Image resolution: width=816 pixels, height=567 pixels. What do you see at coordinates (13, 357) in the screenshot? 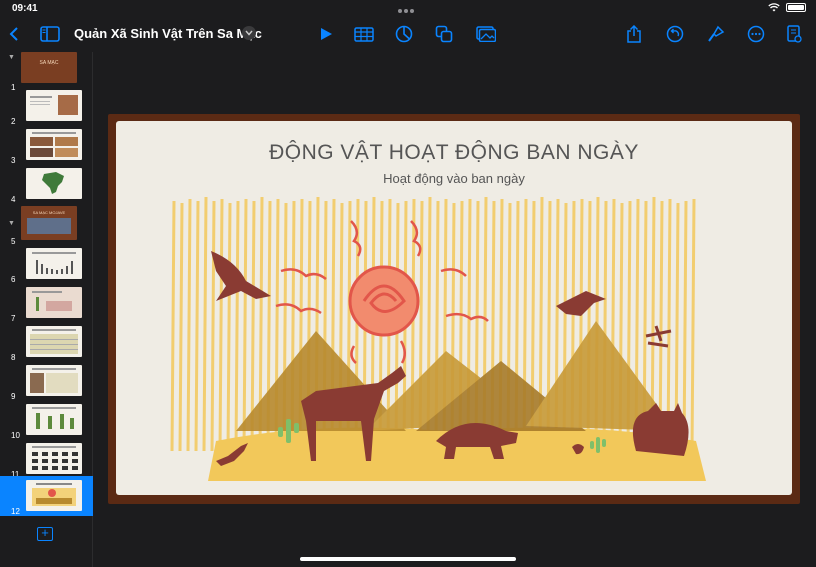
I see `slide-number: 8` at bounding box center [13, 357].